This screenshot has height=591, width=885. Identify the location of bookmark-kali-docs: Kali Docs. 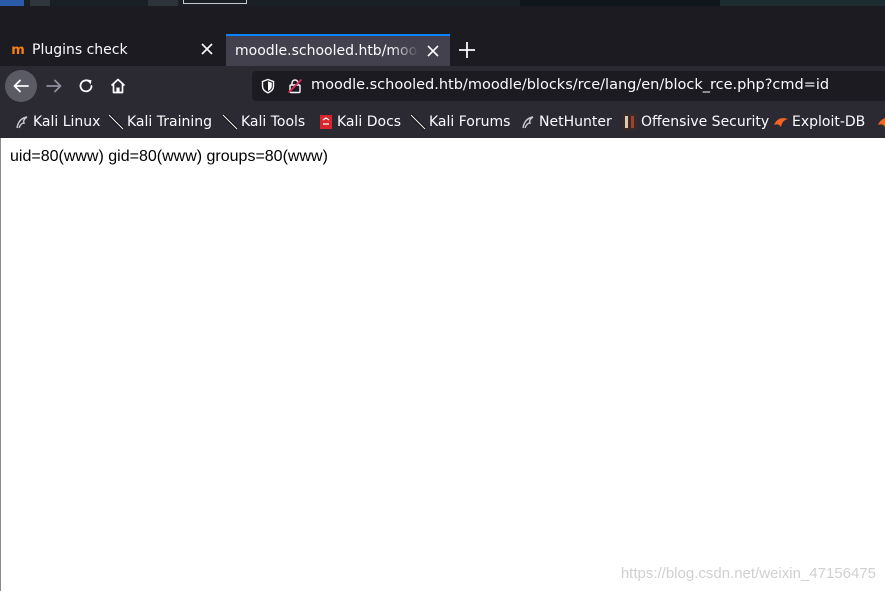
(359, 122).